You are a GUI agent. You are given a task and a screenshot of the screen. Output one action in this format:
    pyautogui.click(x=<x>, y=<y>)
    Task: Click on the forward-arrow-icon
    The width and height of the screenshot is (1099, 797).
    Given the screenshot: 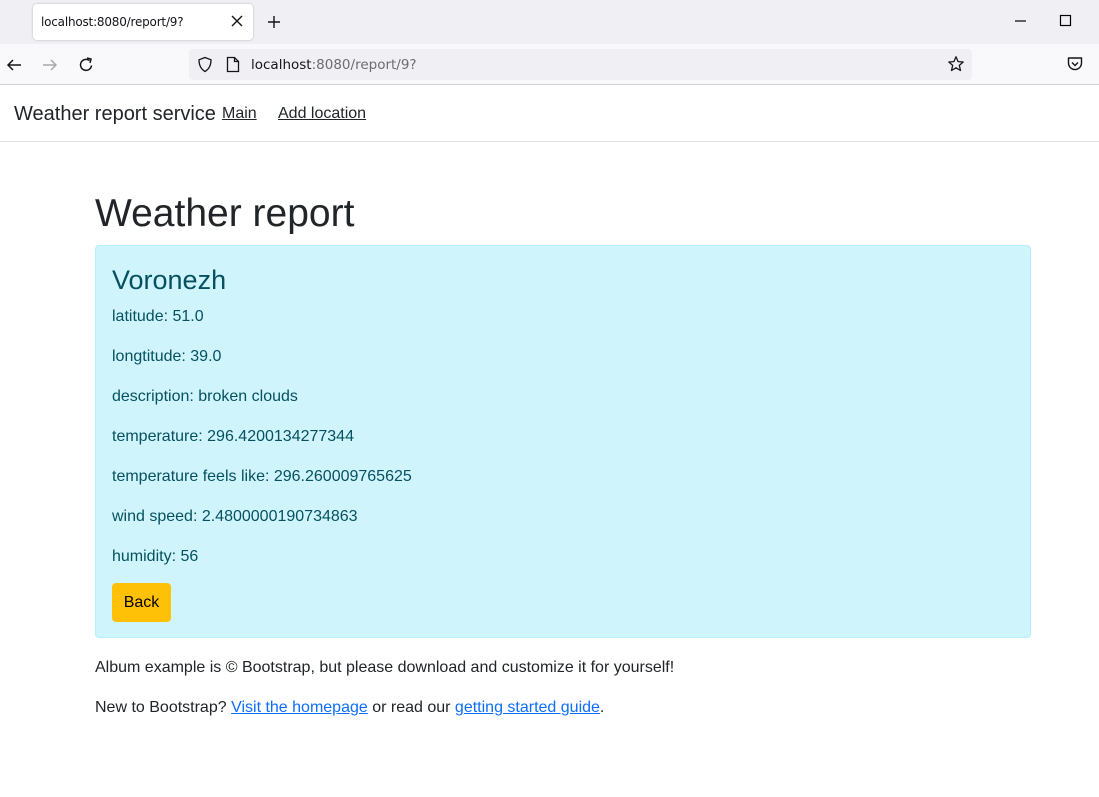 What is the action you would take?
    pyautogui.click(x=50, y=65)
    